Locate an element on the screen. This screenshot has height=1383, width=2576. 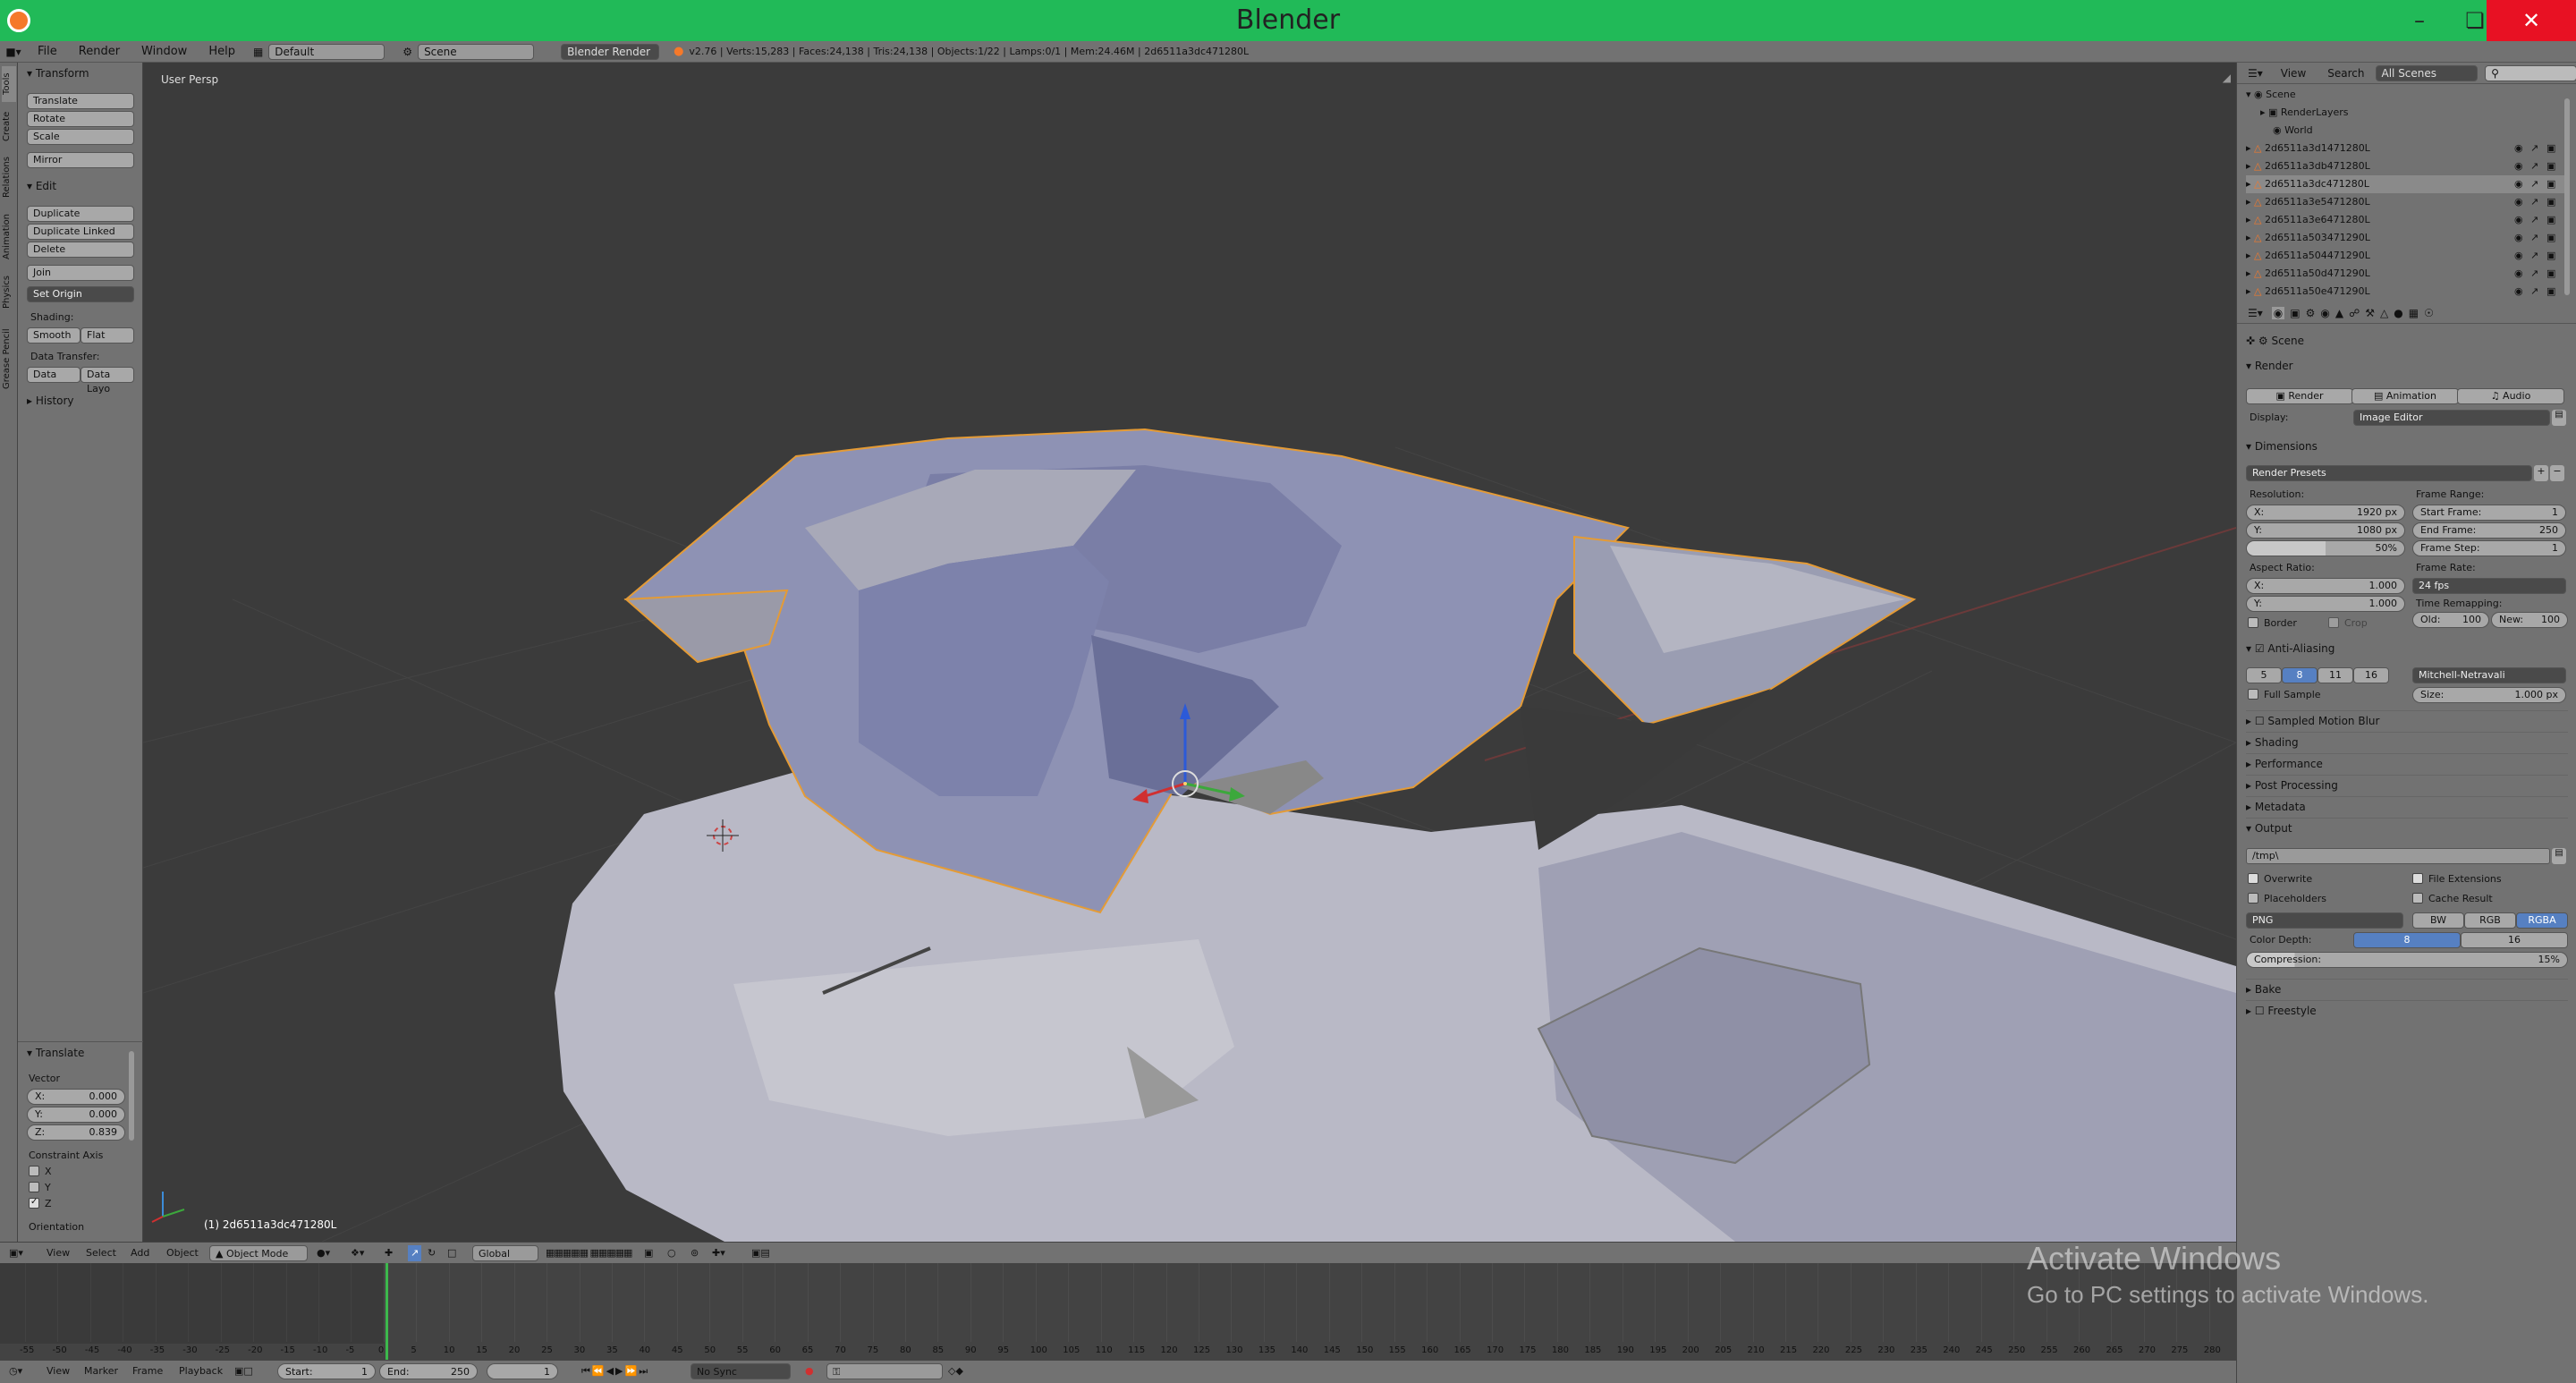
outliner-object-row: ▸ △ 2d6511a50d471290L ◉ ↗ ▣ is located at coordinates (2407, 274).